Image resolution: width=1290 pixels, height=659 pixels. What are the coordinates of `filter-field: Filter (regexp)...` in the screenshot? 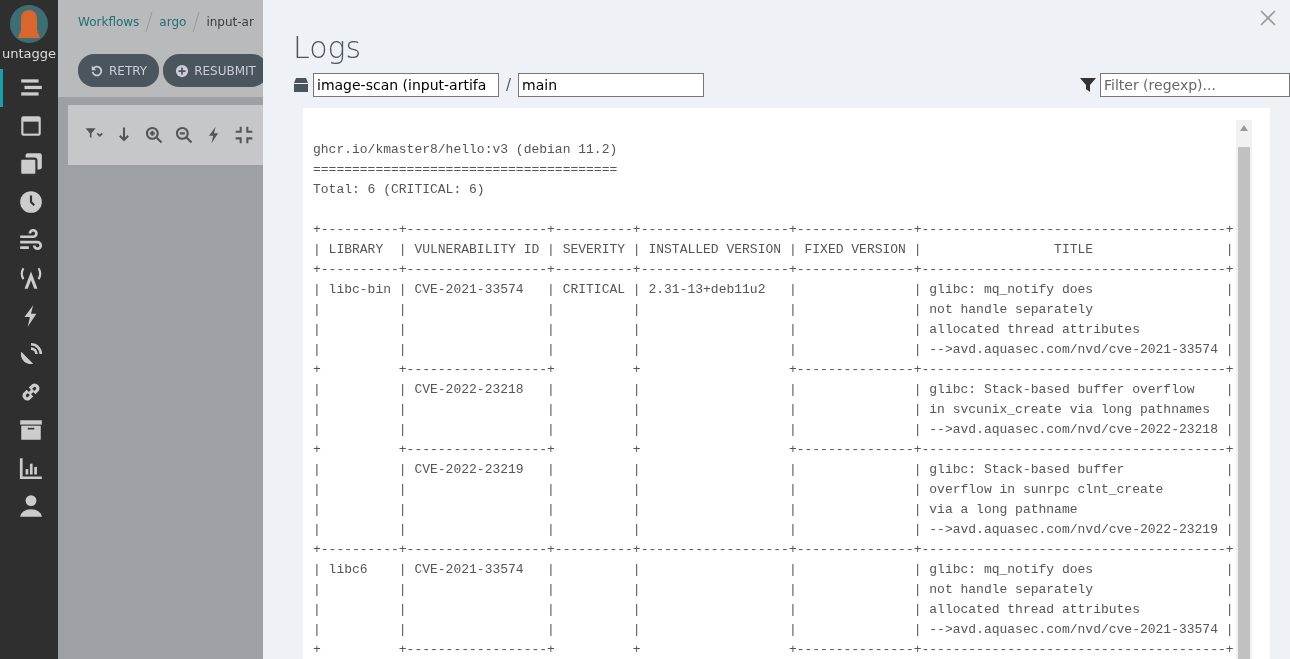 It's located at (1195, 85).